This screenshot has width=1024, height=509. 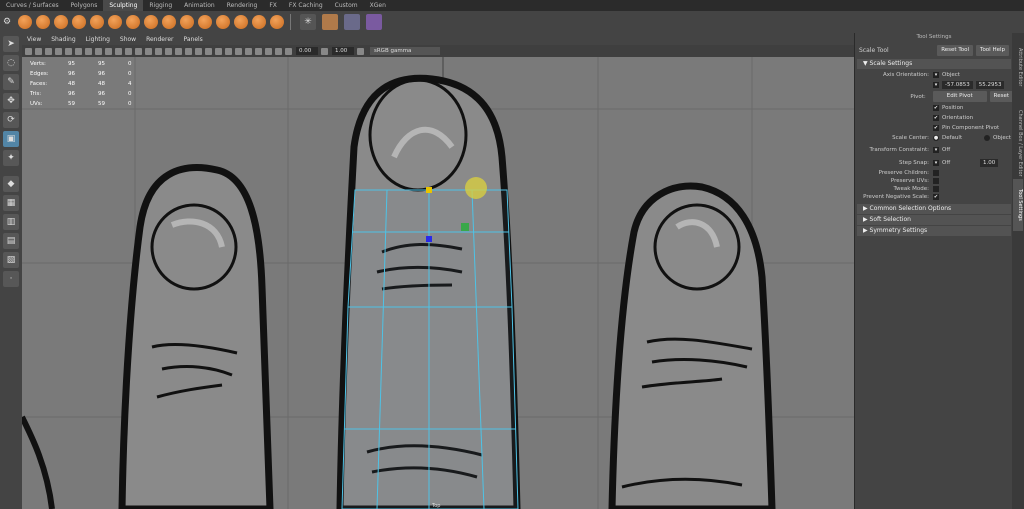 I want to click on graph-layout-icon: ▧, so click(x=11, y=260).